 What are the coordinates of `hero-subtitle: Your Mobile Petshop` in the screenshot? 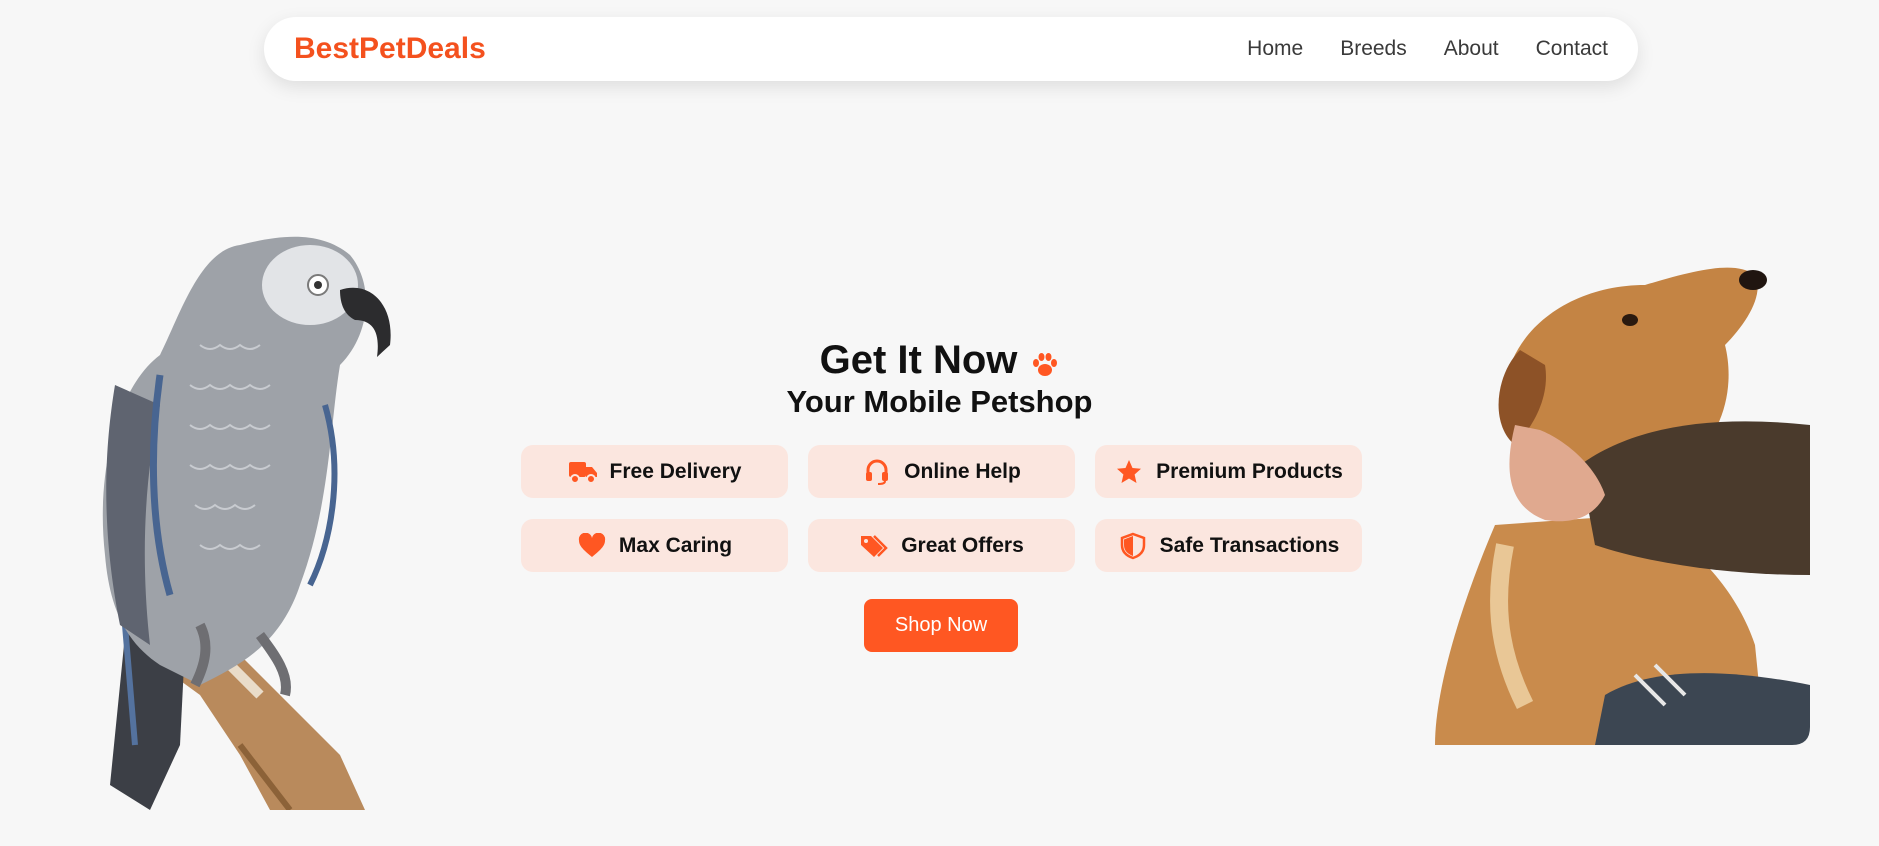 It's located at (939, 401).